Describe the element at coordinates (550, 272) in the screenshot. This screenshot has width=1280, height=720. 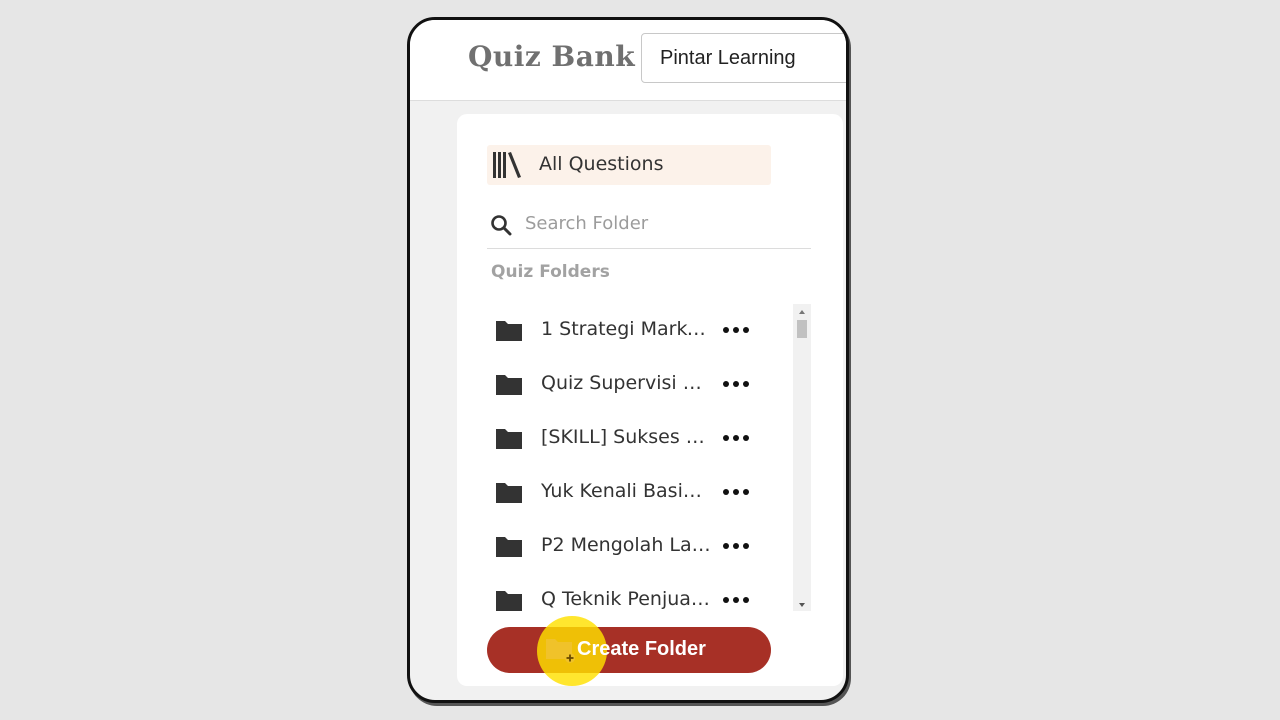
I see `section-title: Quiz Folders` at that location.